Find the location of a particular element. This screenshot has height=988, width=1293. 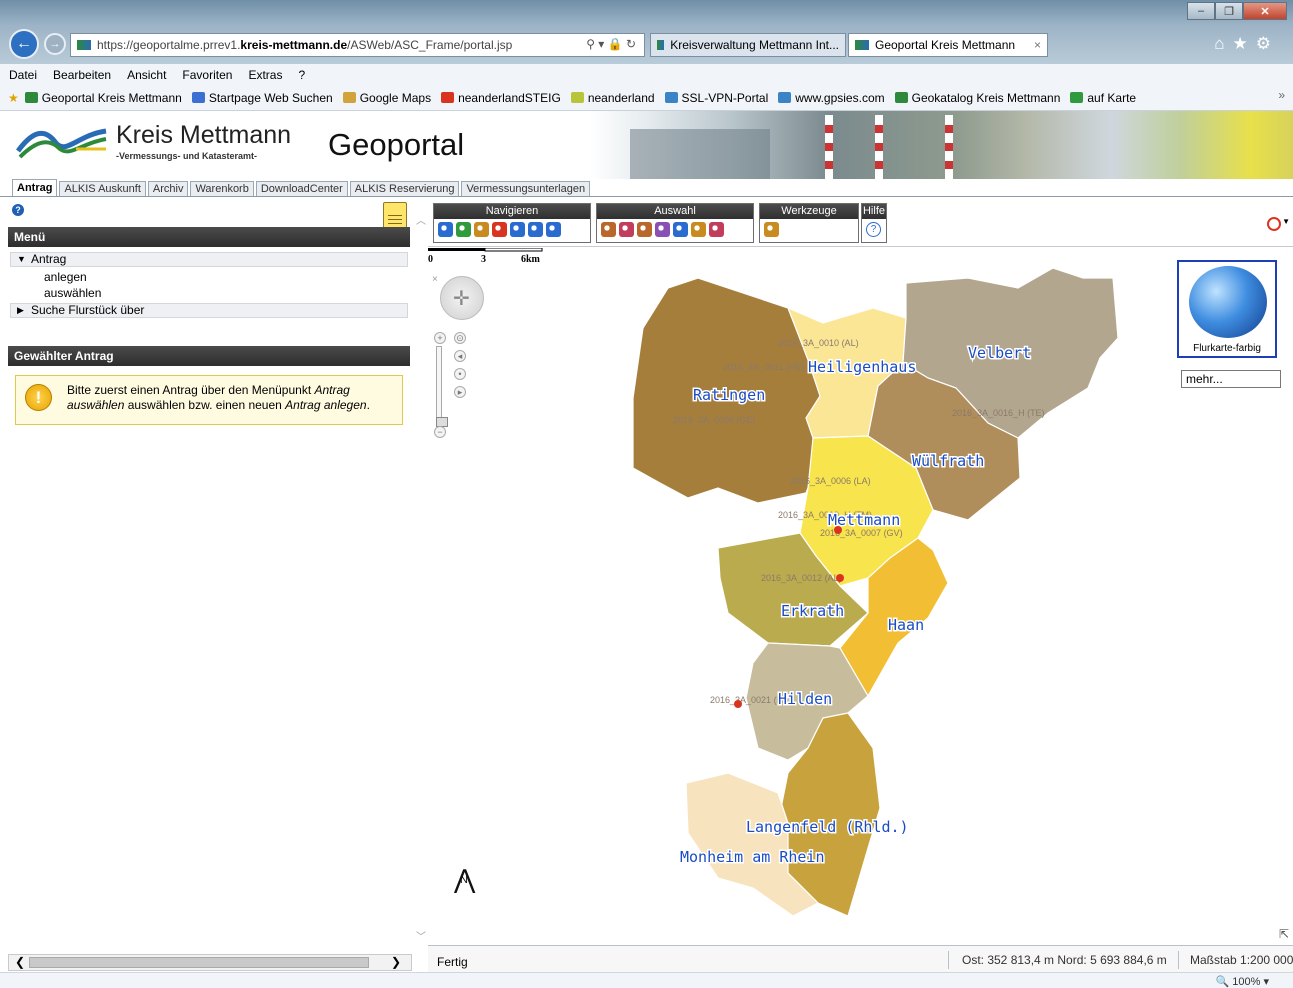

panel-vertical-scrollbar: ︿ ﹀ is located at coordinates (421, 577).